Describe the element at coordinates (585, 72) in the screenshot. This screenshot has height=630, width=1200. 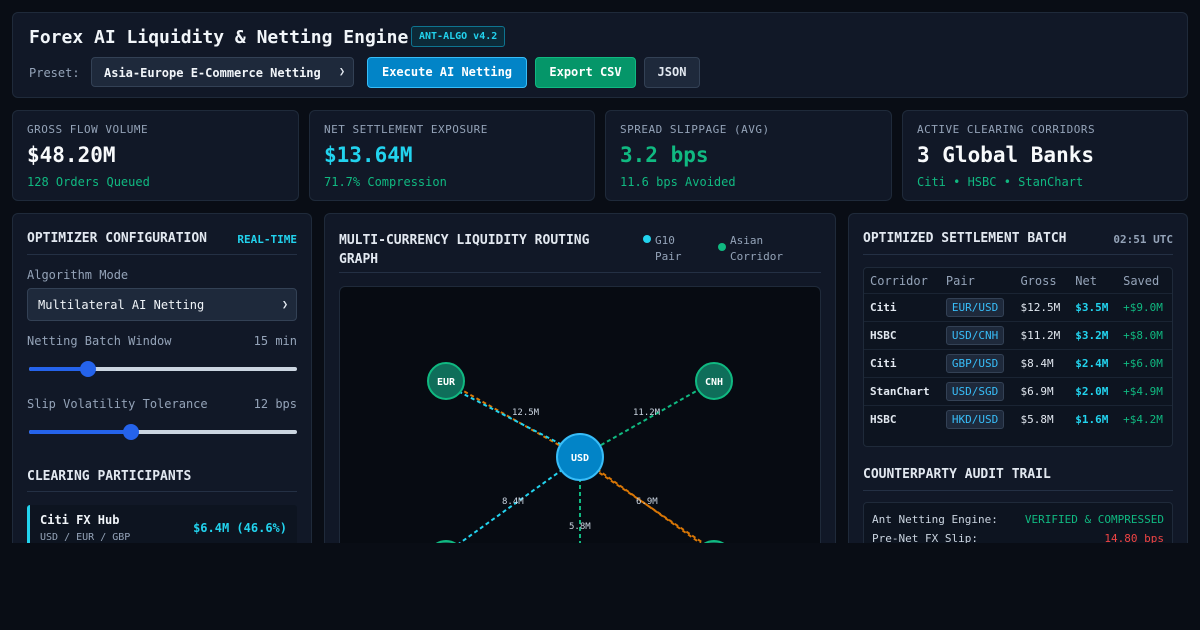
I see `export-csv-button: Export CSV` at that location.